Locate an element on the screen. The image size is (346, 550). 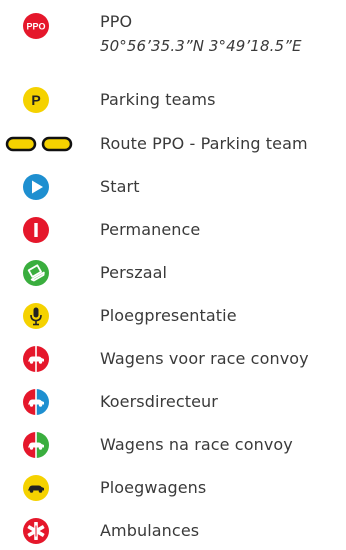
legend-label-koersdirecteur: Koersdirecteur is located at coordinates (159, 401).